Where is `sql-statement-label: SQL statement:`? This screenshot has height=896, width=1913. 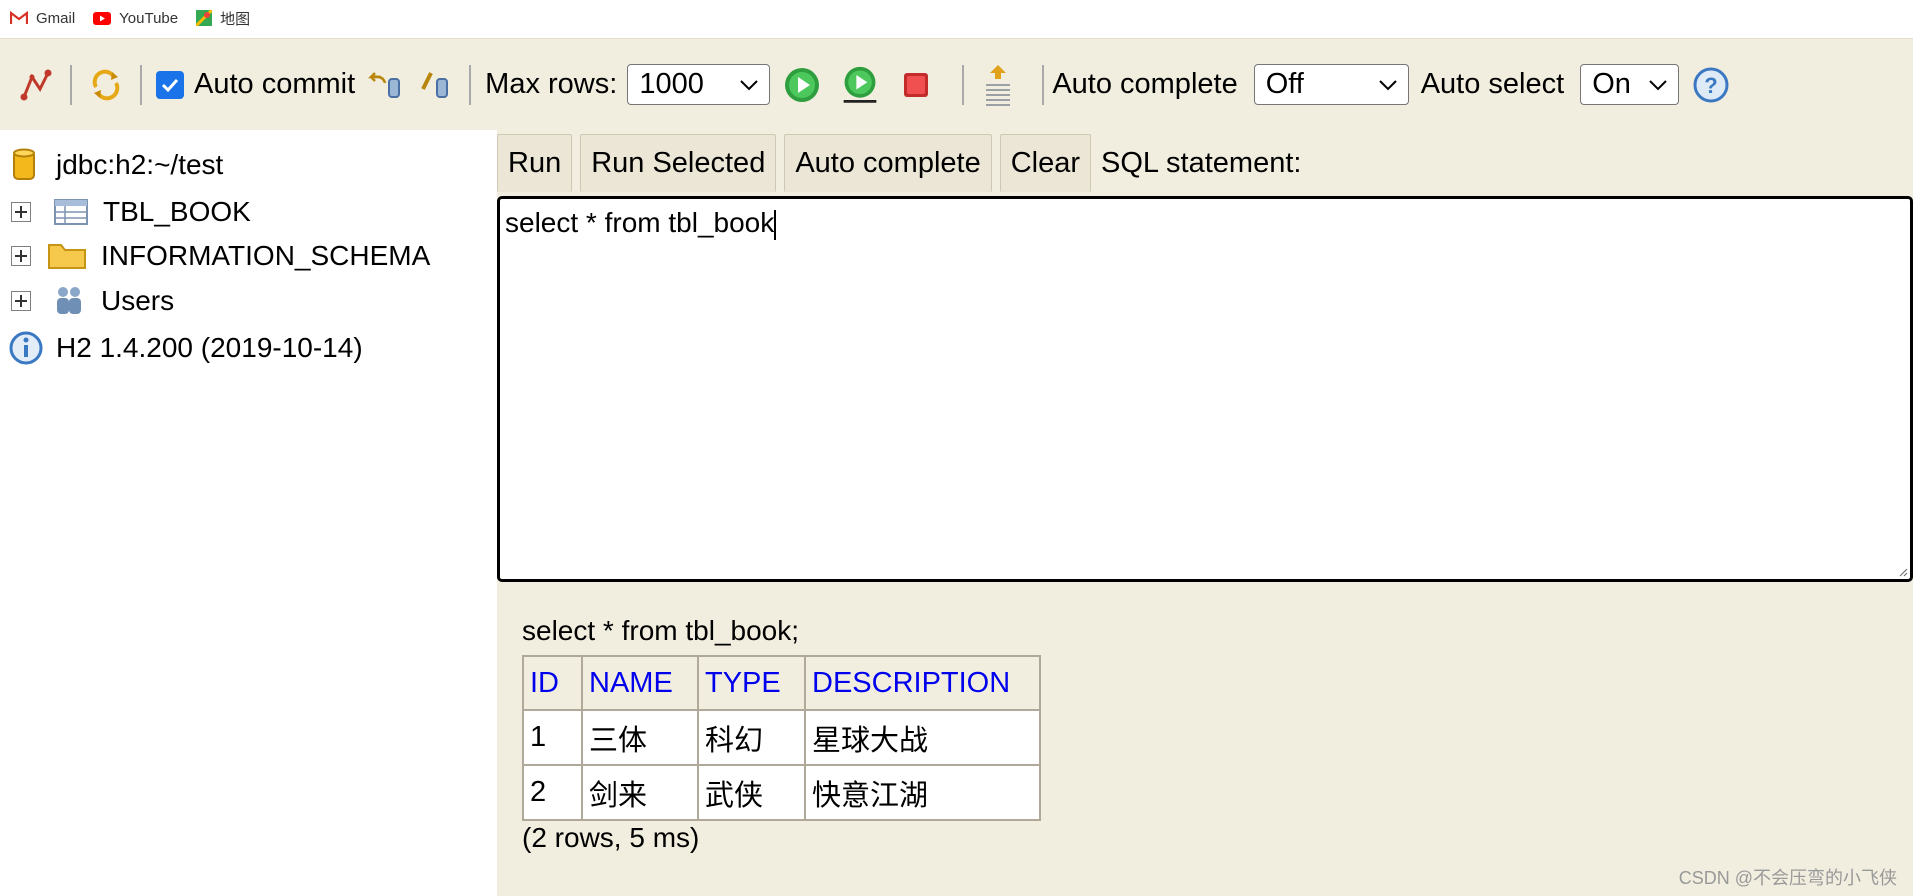 sql-statement-label: SQL statement: is located at coordinates (1201, 162).